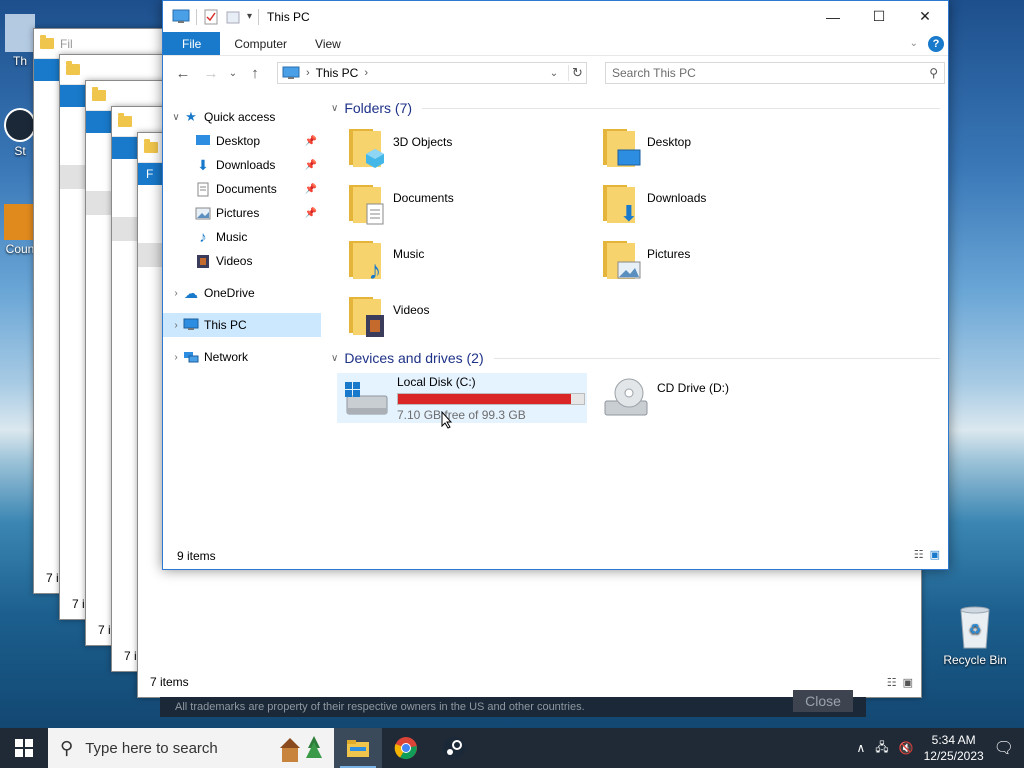 The image size is (1024, 768). What do you see at coordinates (367, 261) in the screenshot?
I see `folder-icon: ♪` at bounding box center [367, 261].